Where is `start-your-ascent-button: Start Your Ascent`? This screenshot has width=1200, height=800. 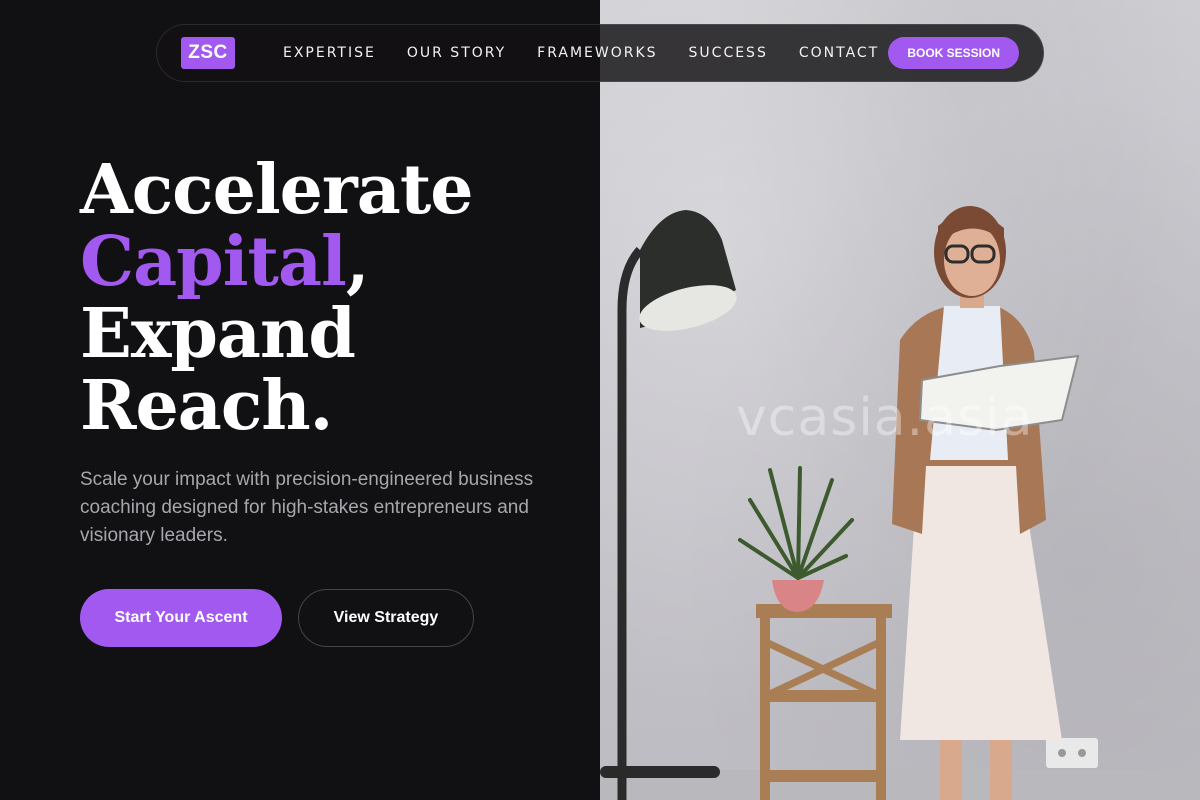
start-your-ascent-button: Start Your Ascent is located at coordinates (181, 618).